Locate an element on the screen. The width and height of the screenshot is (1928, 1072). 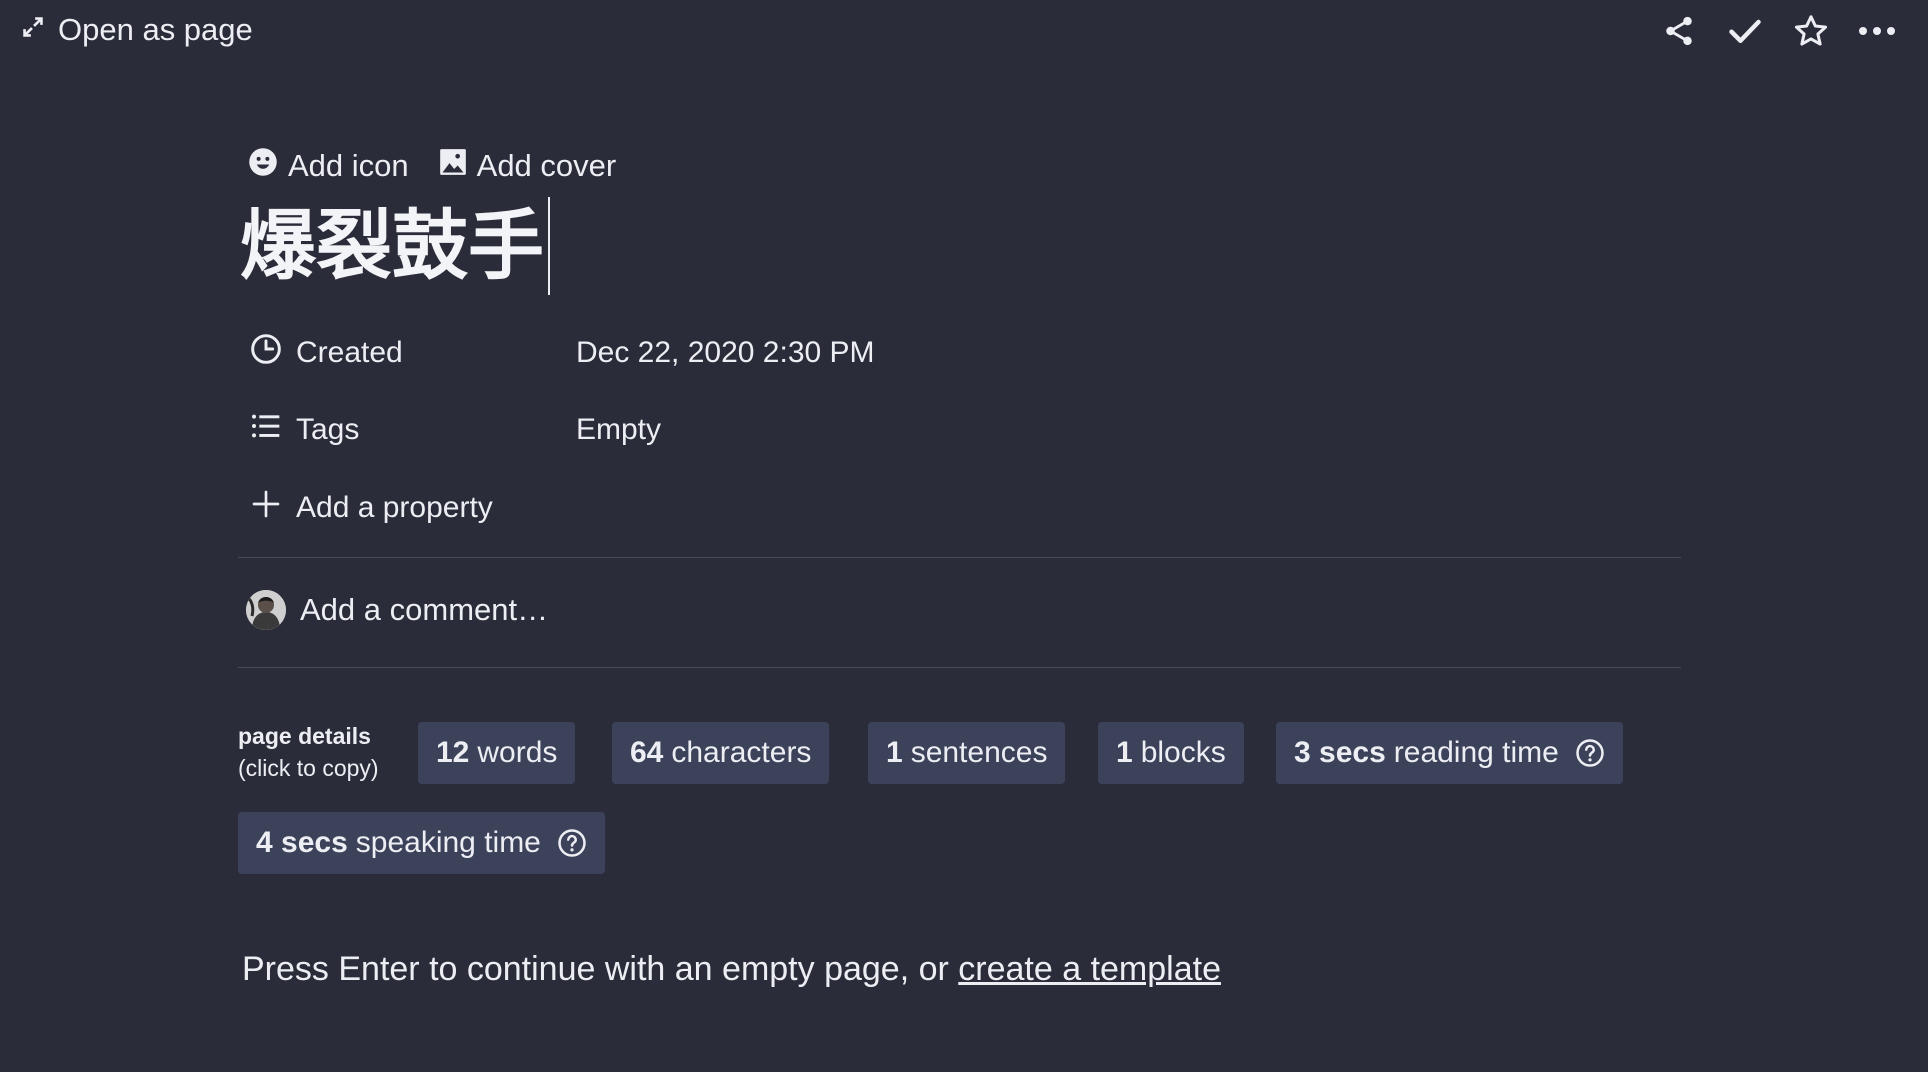
page-title: 爆裂鼓手 is located at coordinates (395, 246).